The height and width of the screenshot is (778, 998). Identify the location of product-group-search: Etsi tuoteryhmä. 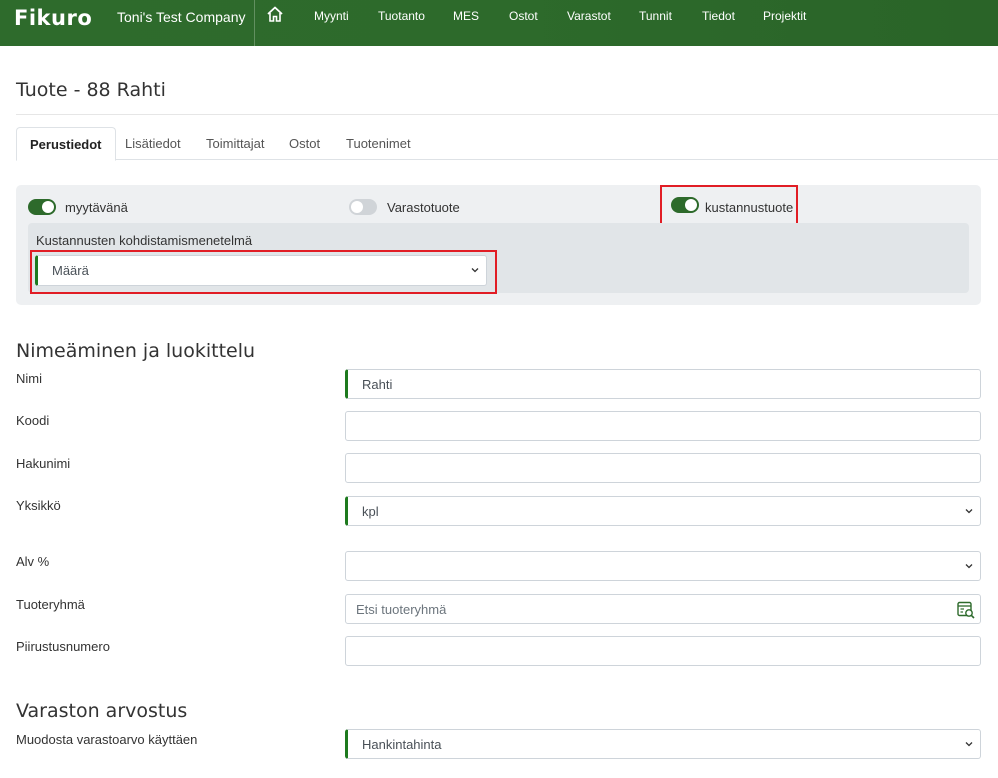
(663, 609).